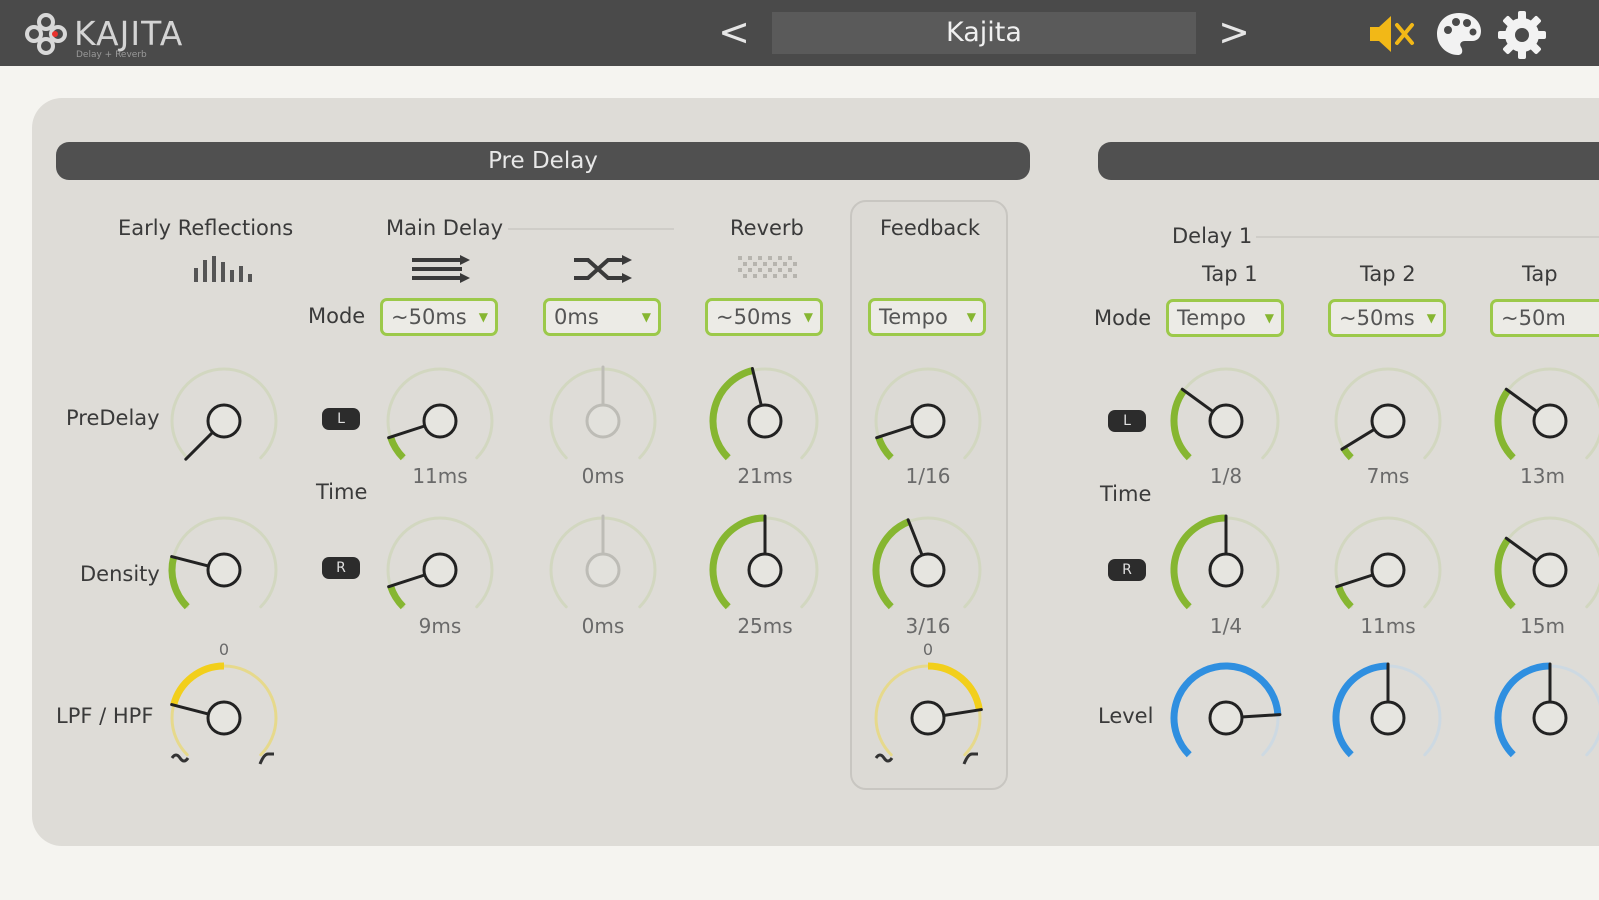 Image resolution: width=1599 pixels, height=900 pixels. I want to click on main-delay-1-mode-dropdown: ~50ms ▼, so click(439, 317).